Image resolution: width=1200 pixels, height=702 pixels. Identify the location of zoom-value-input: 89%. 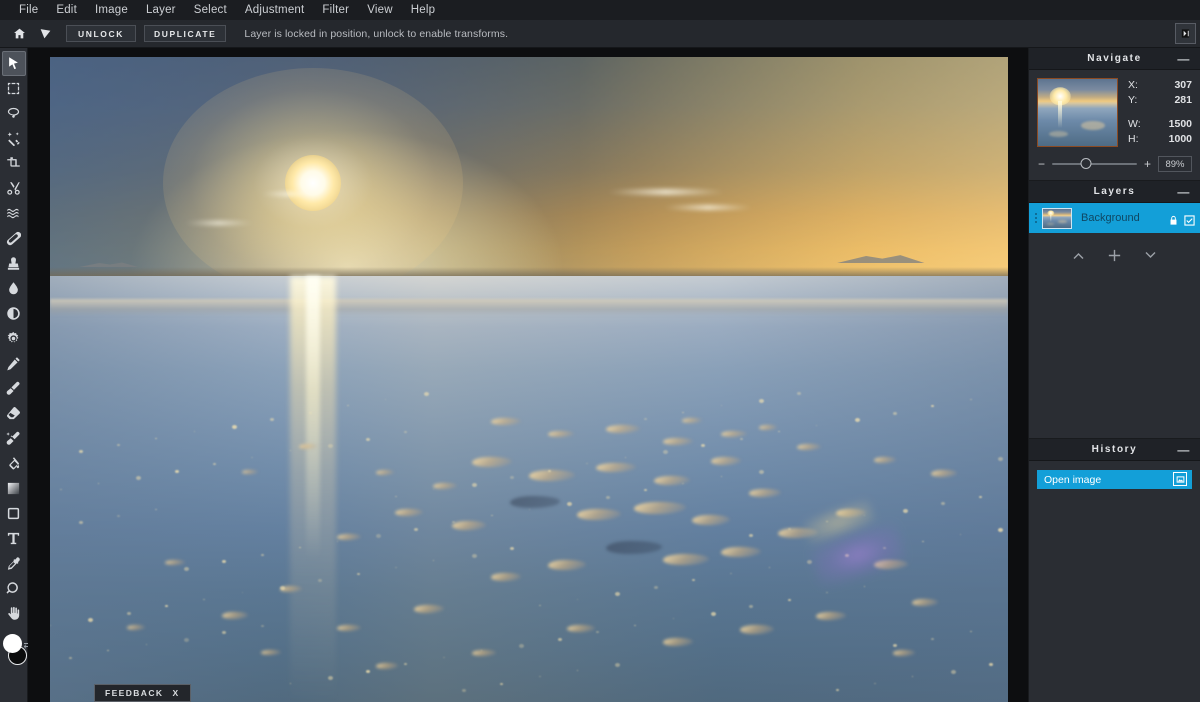
(1175, 164).